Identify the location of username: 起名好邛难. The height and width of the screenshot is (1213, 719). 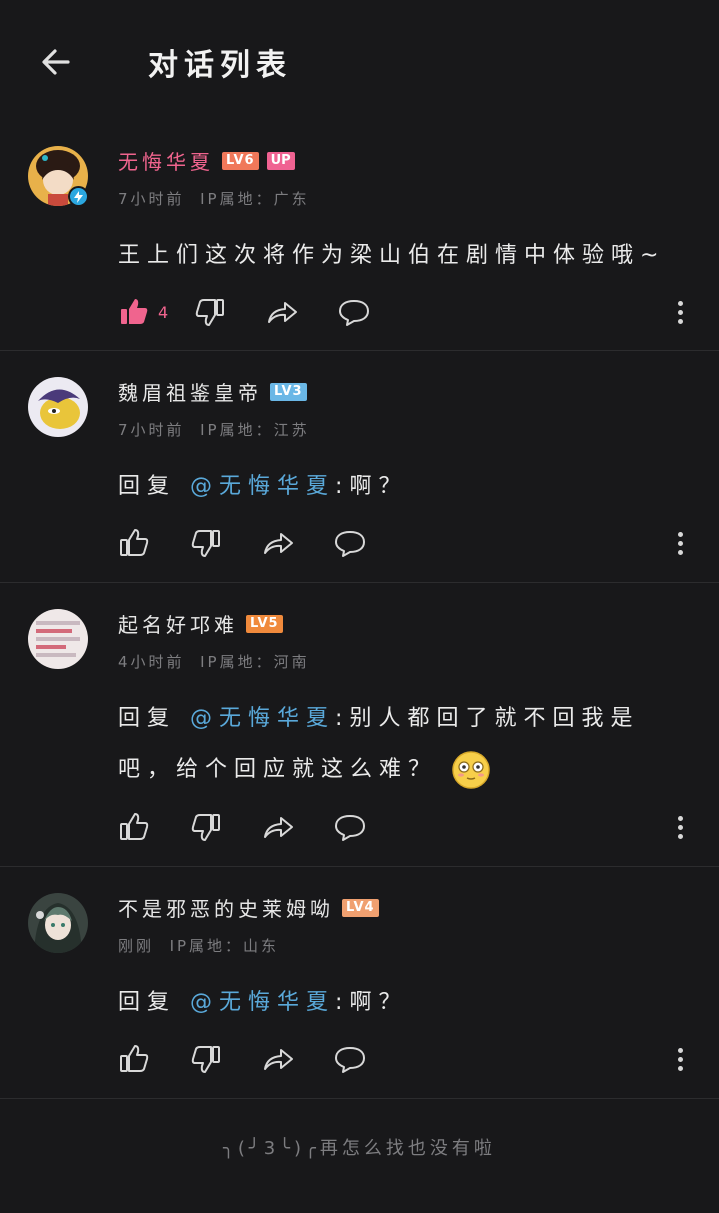
(178, 623).